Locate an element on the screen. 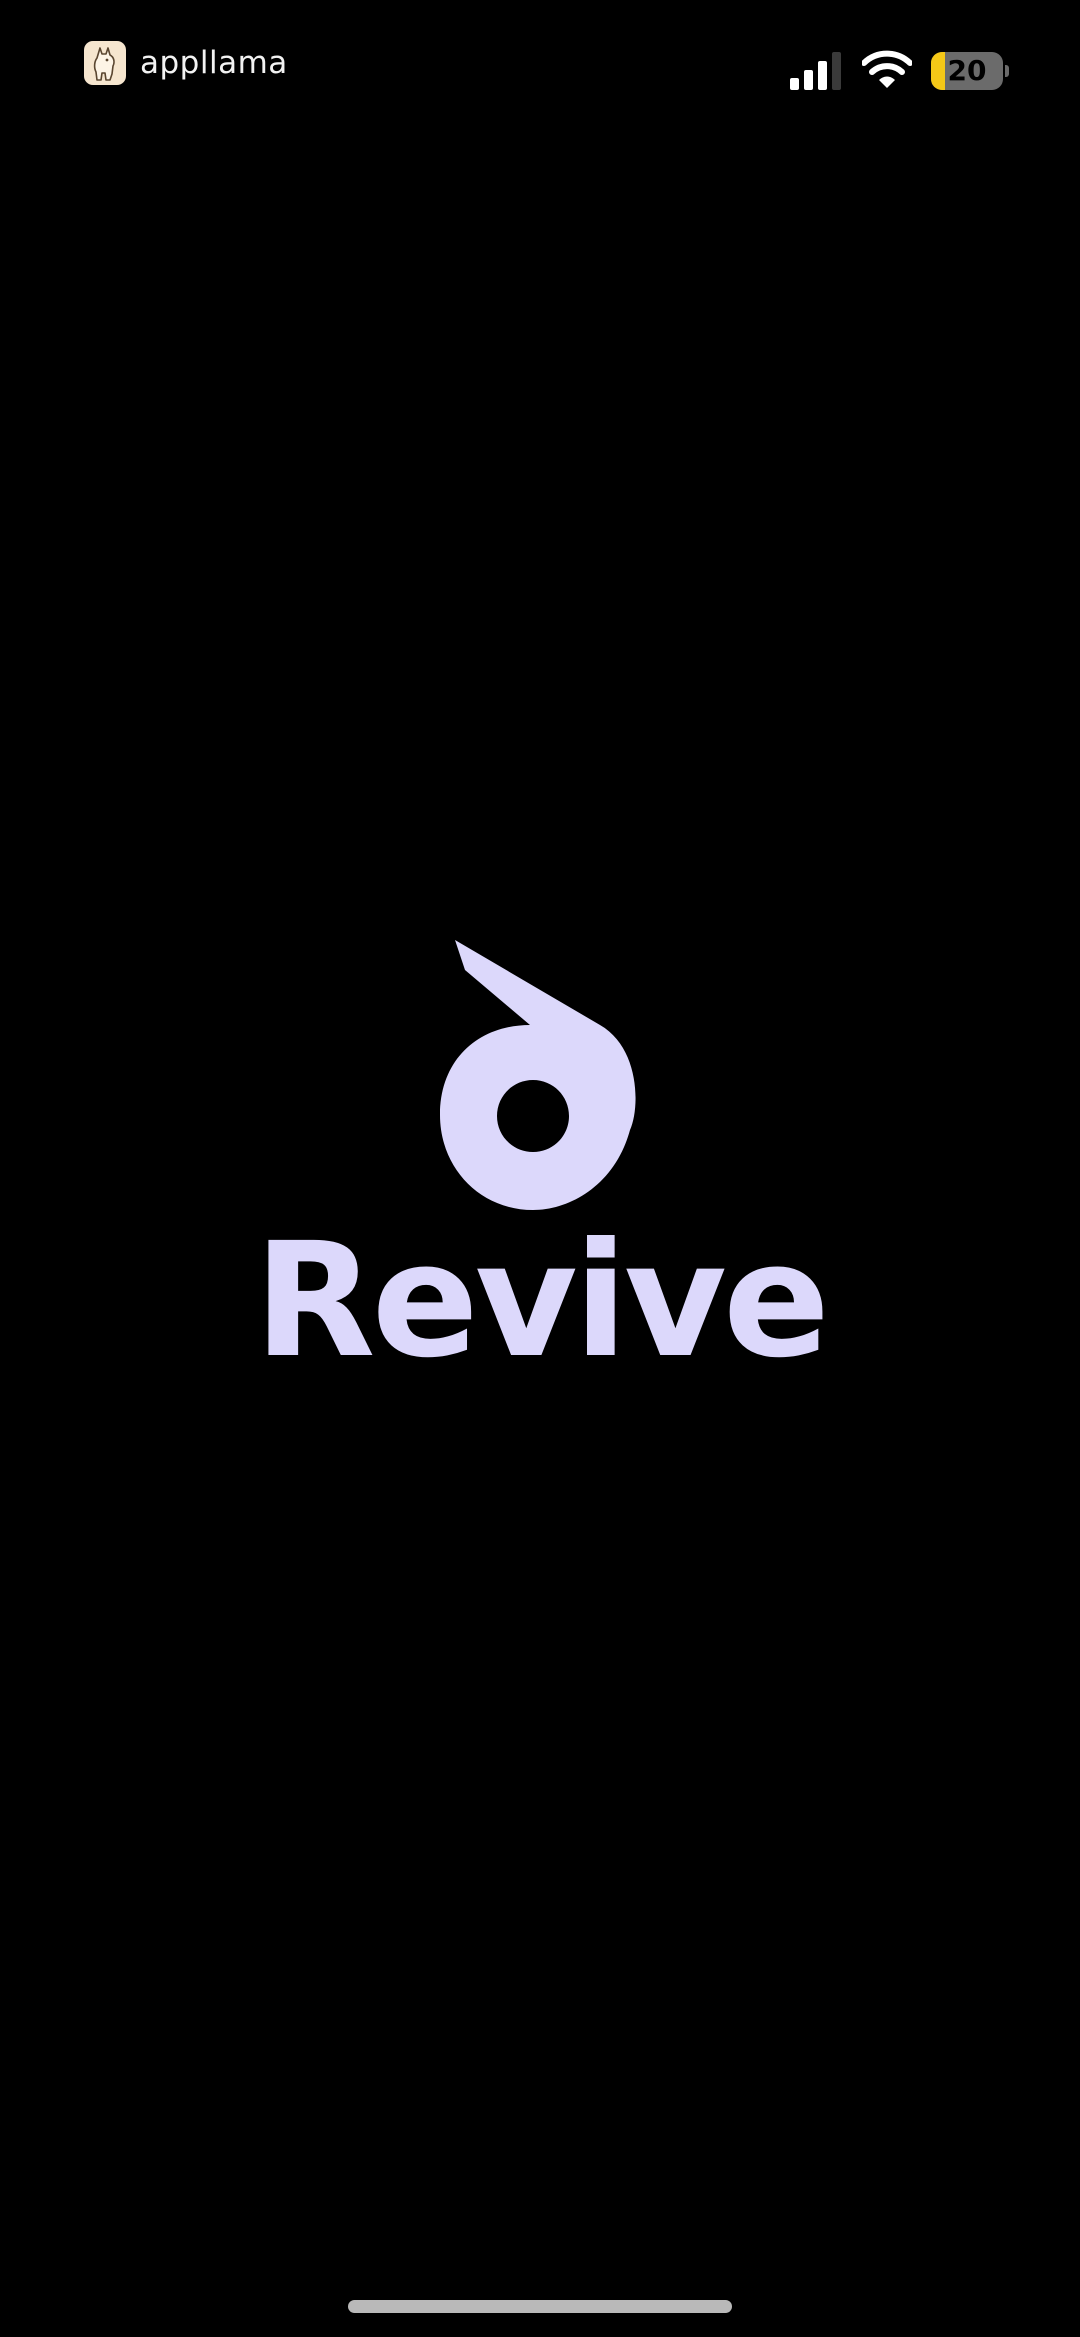 The image size is (1080, 2337). battery-icon: 20 is located at coordinates (970, 71).